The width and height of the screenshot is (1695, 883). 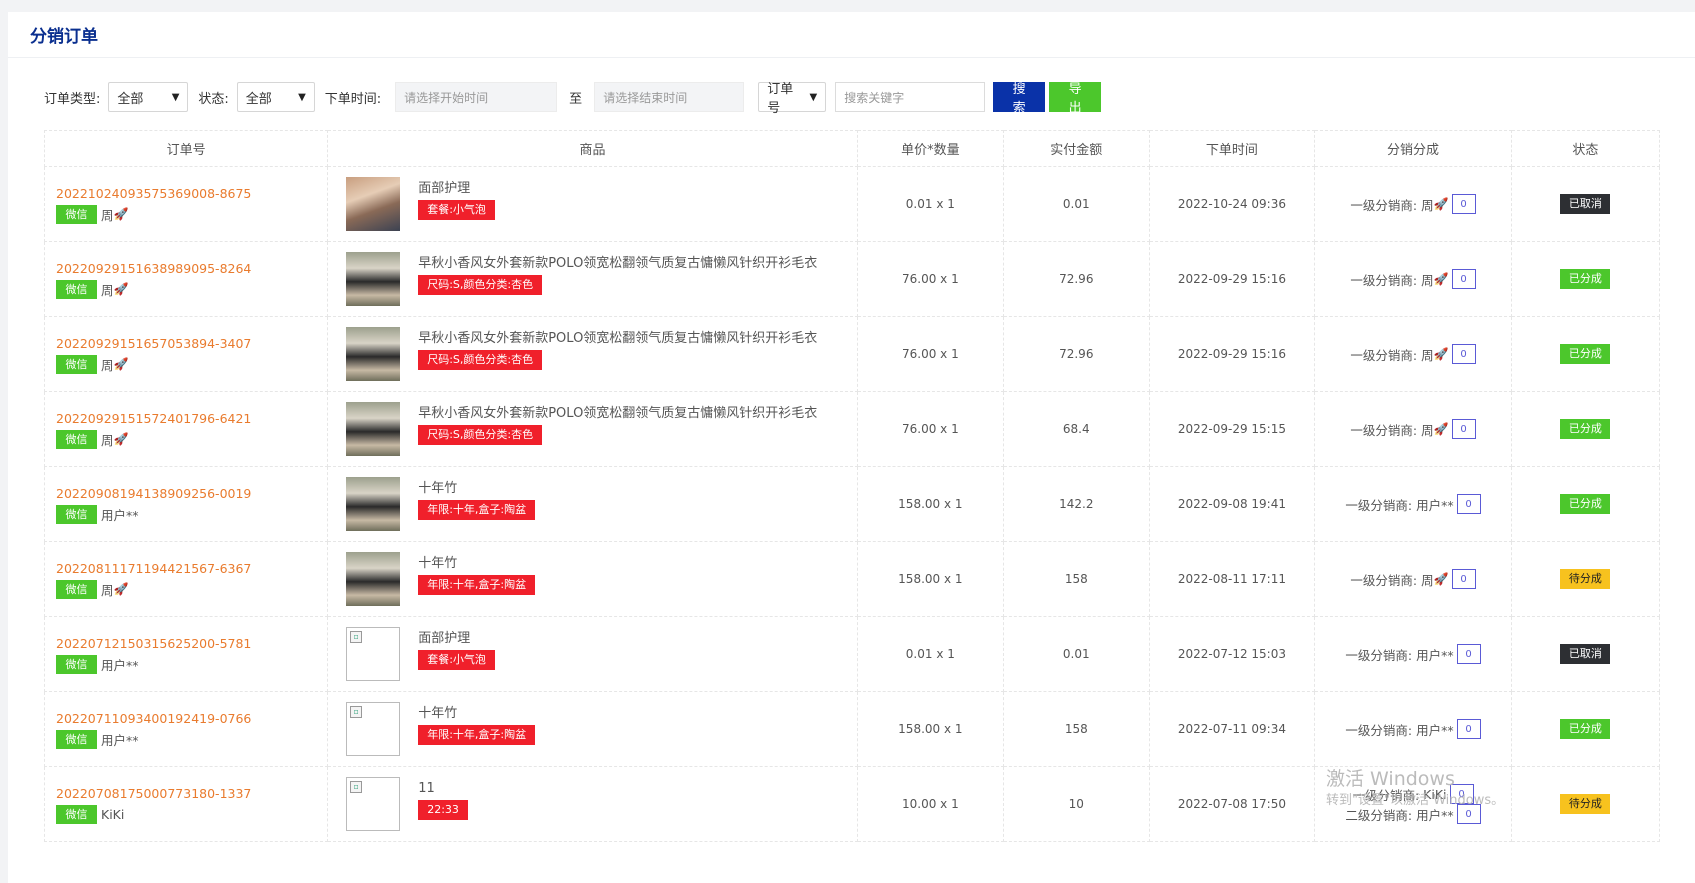 What do you see at coordinates (186, 504) in the screenshot?
I see `order-cell: 20220908194138909256-0019 微信 用户**` at bounding box center [186, 504].